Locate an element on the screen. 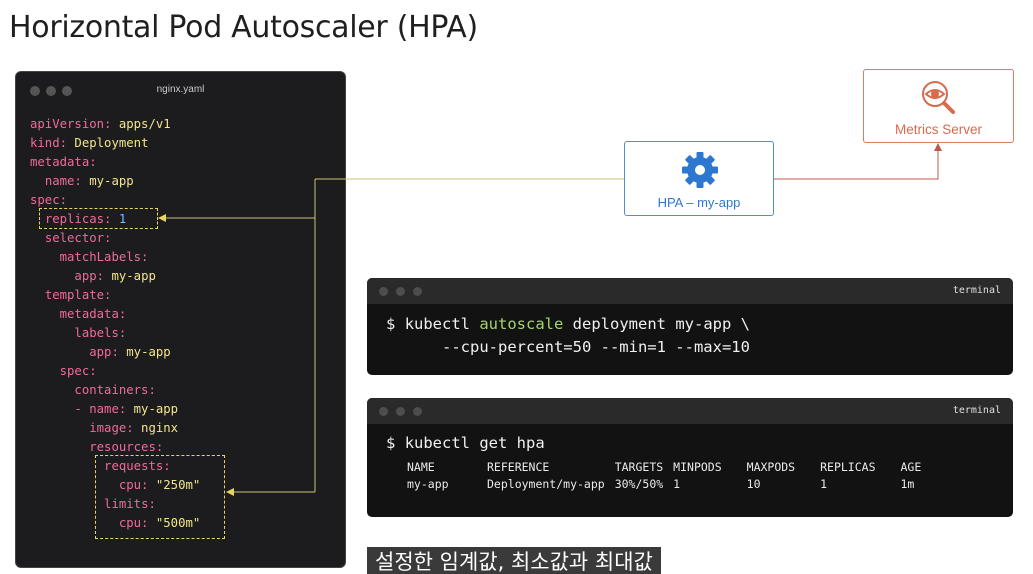 This screenshot has width=1033, height=574. terminal-command: $ kubectl get hpa is located at coordinates (465, 443).